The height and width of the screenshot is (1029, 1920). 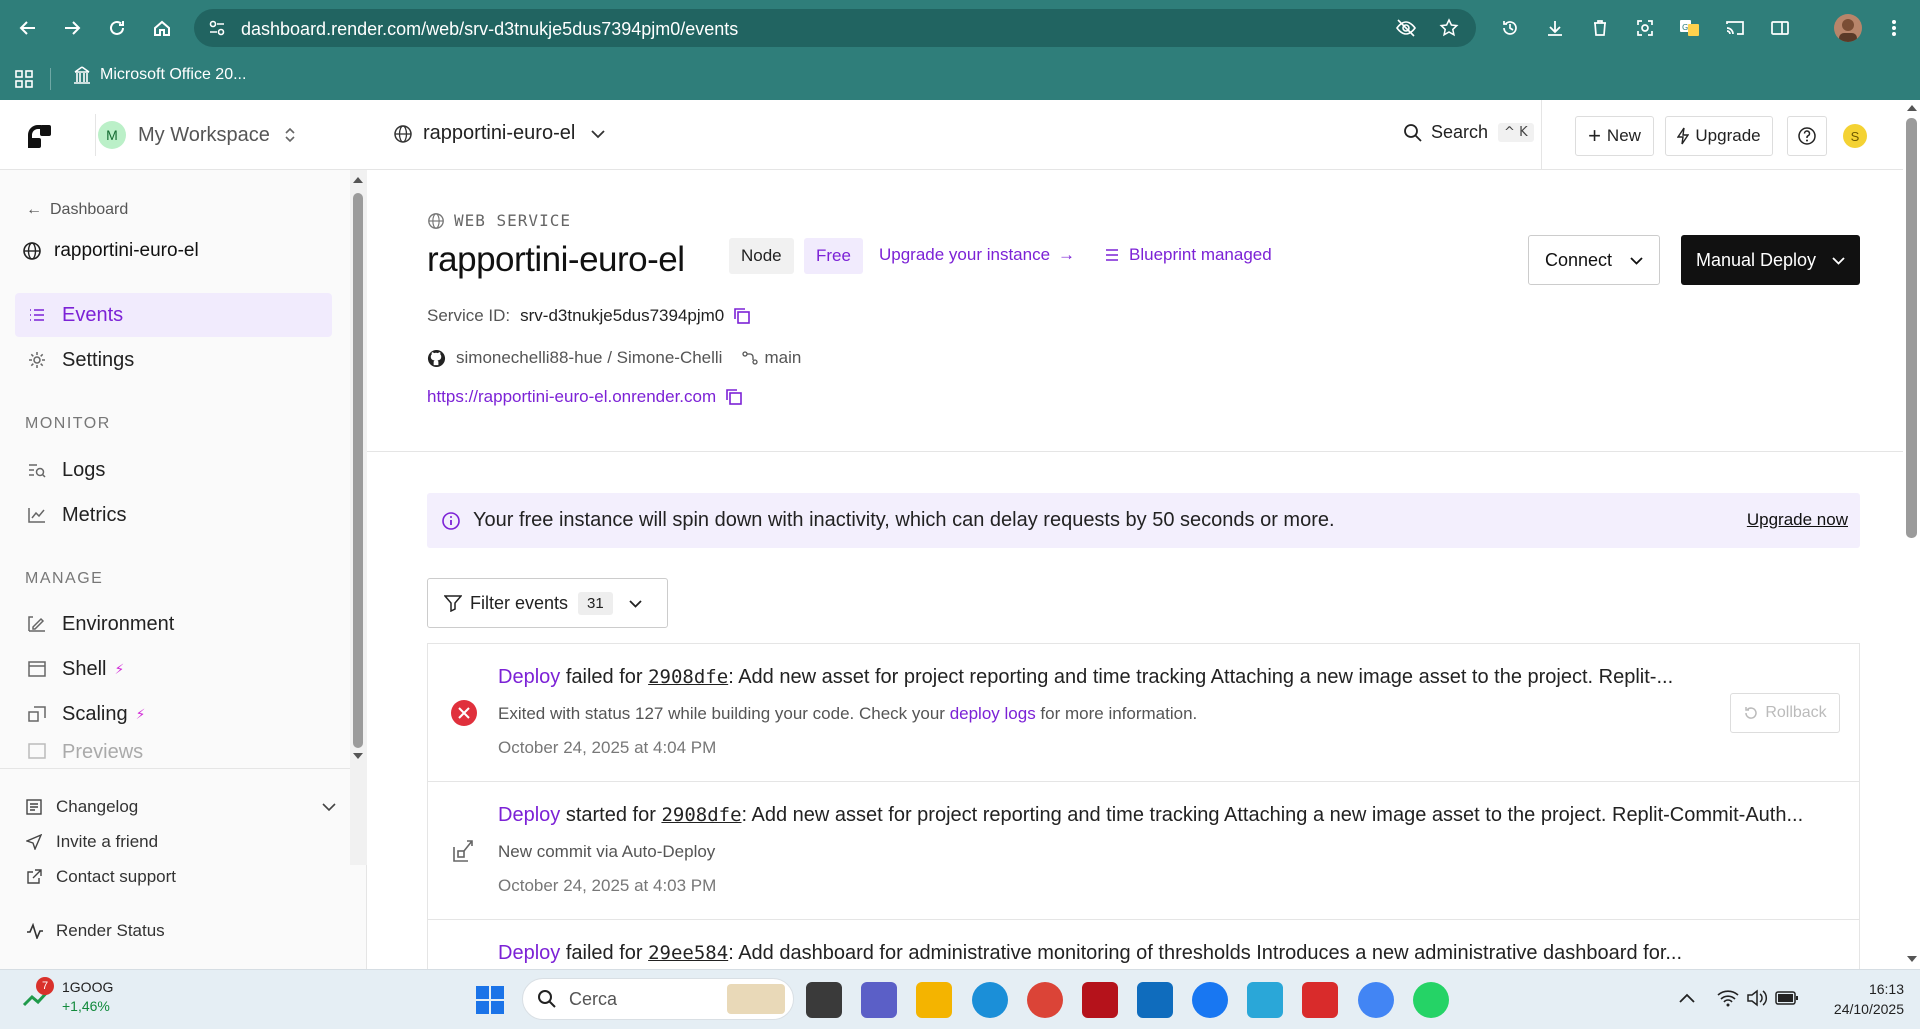 What do you see at coordinates (183, 807) in the screenshot?
I see `changelog-link: Changelog` at bounding box center [183, 807].